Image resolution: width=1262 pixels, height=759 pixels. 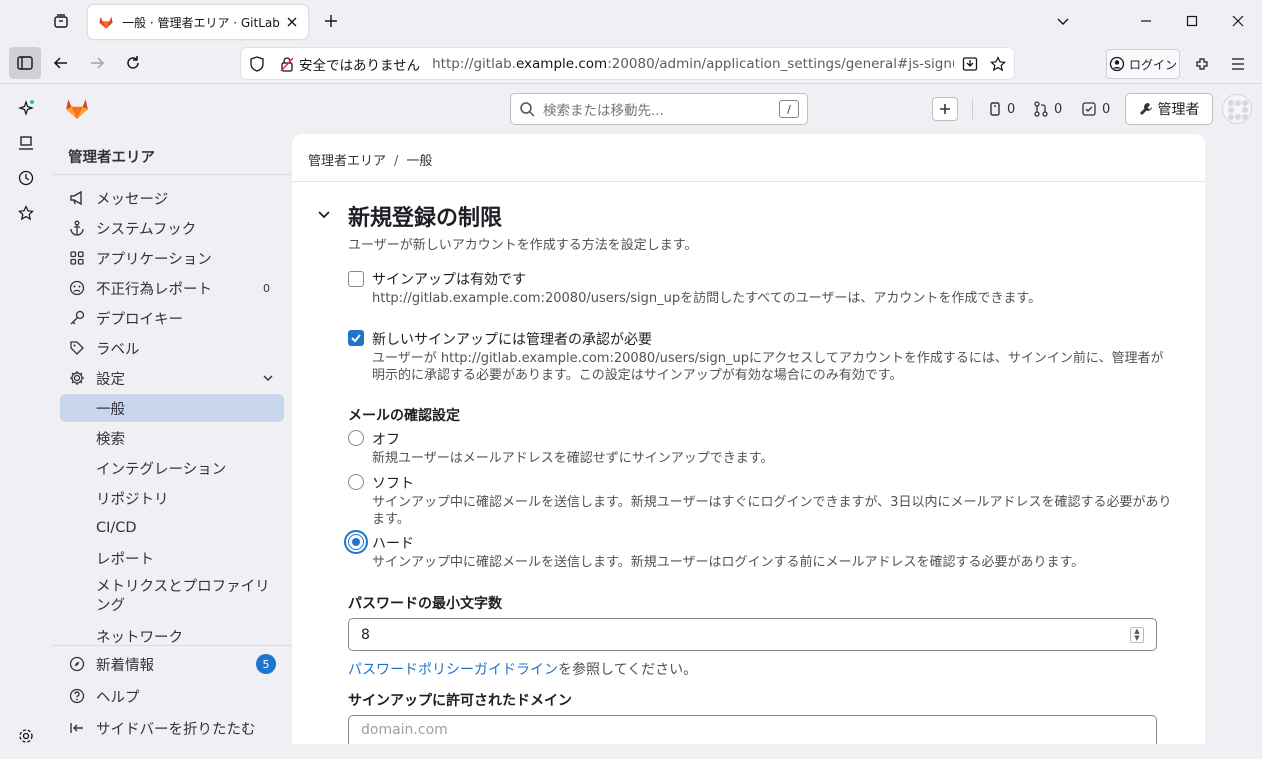 What do you see at coordinates (1169, 109) in the screenshot?
I see `admin-button: 管理者` at bounding box center [1169, 109].